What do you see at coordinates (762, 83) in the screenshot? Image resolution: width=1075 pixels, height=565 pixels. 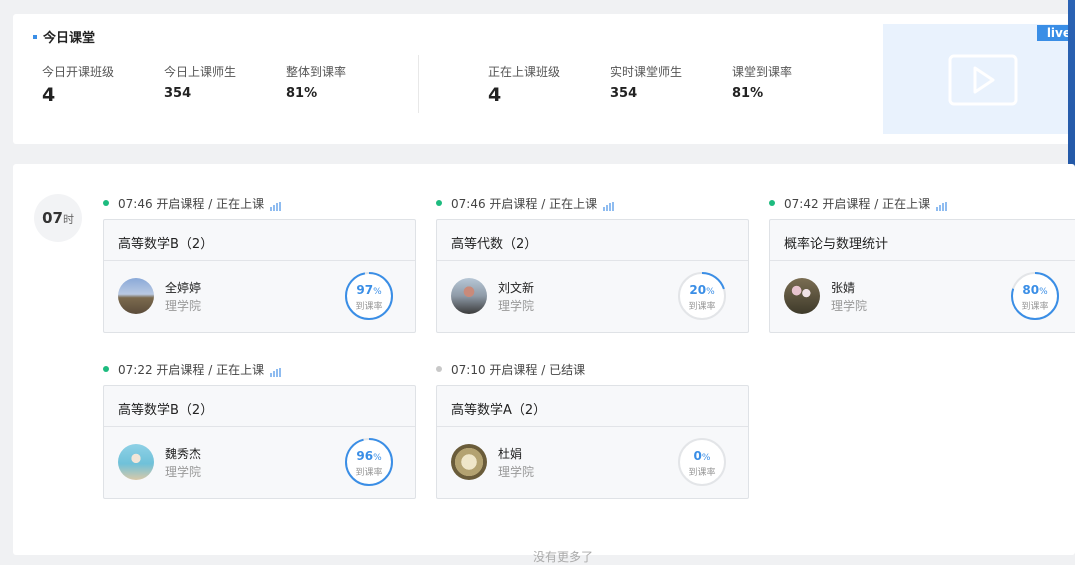 I see `stat-classroom-rate: 课堂到课率 81%` at bounding box center [762, 83].